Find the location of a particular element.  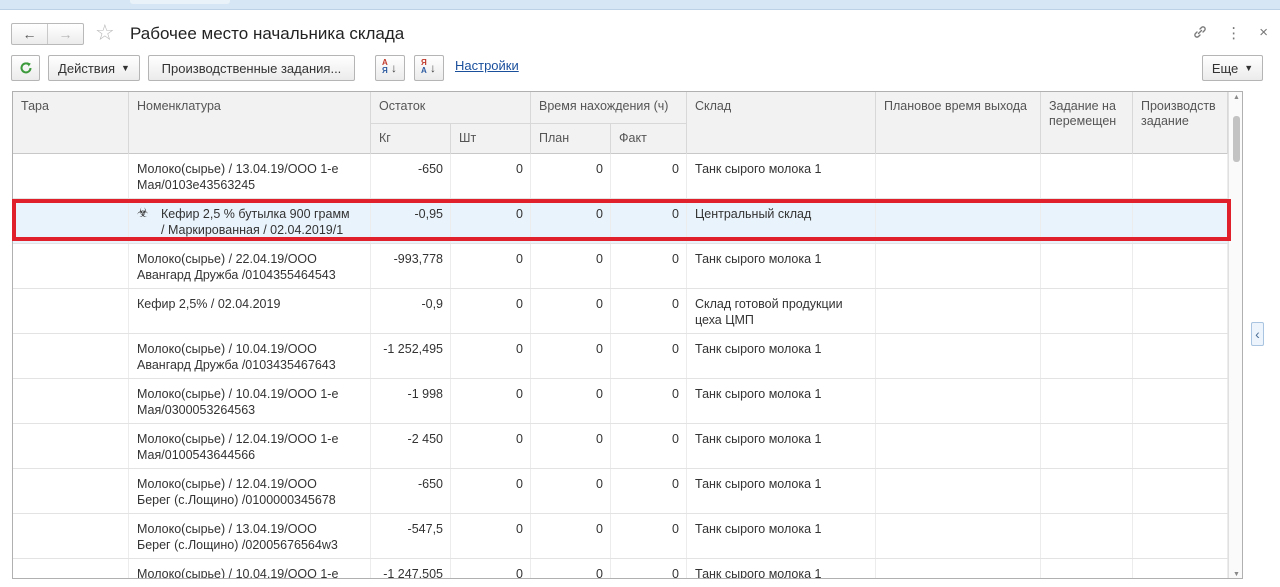

vertical-scrollbar: ▲ ▼ is located at coordinates (1235, 335).